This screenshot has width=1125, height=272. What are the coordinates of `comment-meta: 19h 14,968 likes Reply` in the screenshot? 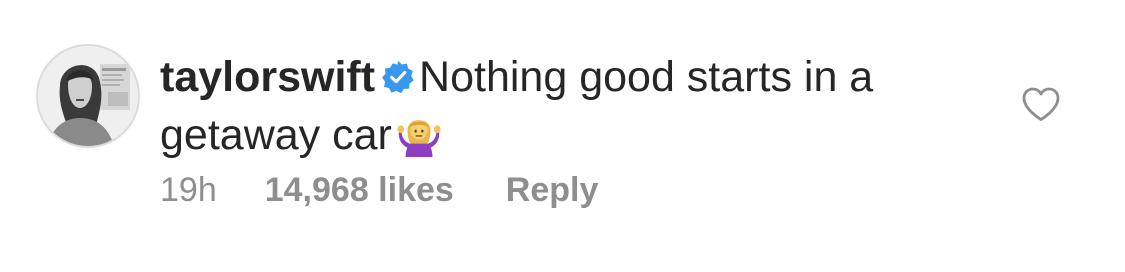 It's located at (379, 190).